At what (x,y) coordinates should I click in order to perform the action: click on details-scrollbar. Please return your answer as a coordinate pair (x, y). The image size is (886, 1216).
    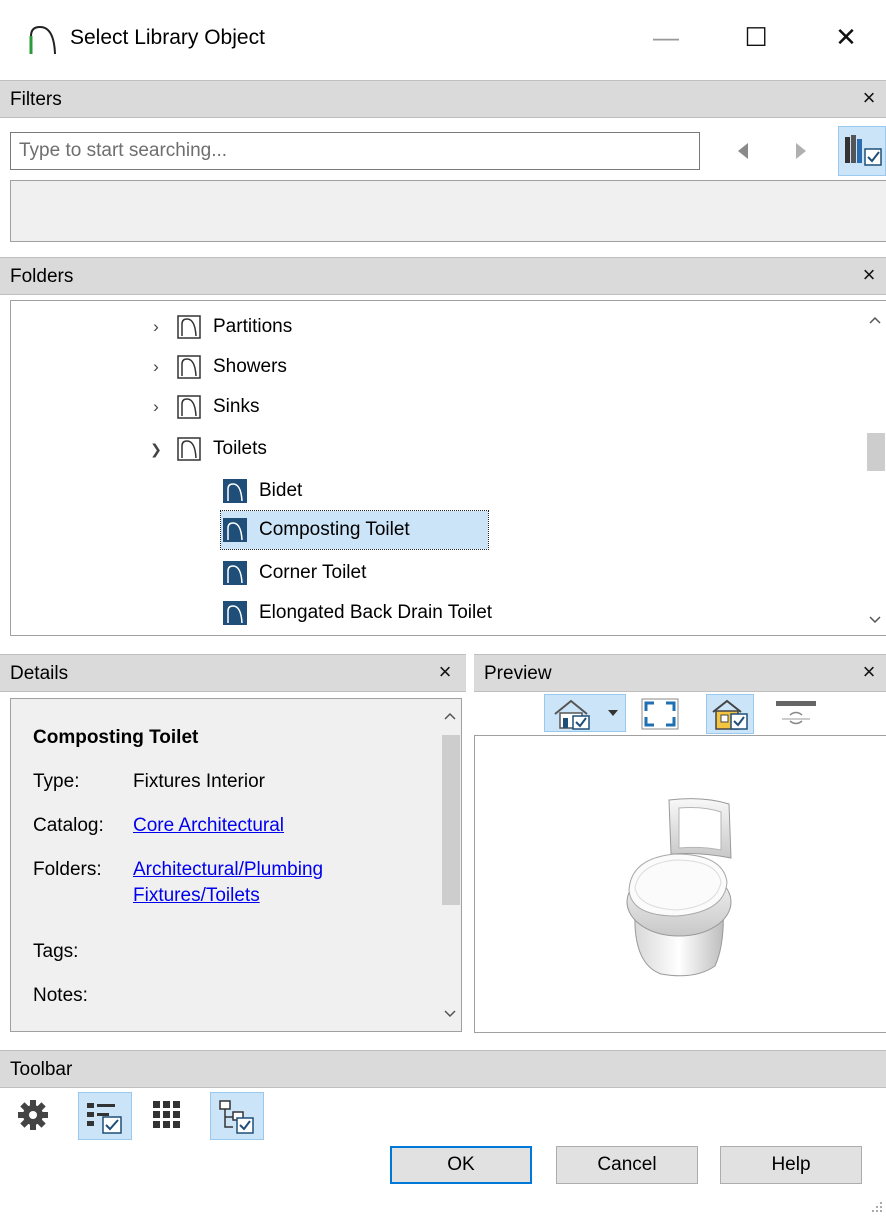
    Looking at the image, I should click on (450, 865).